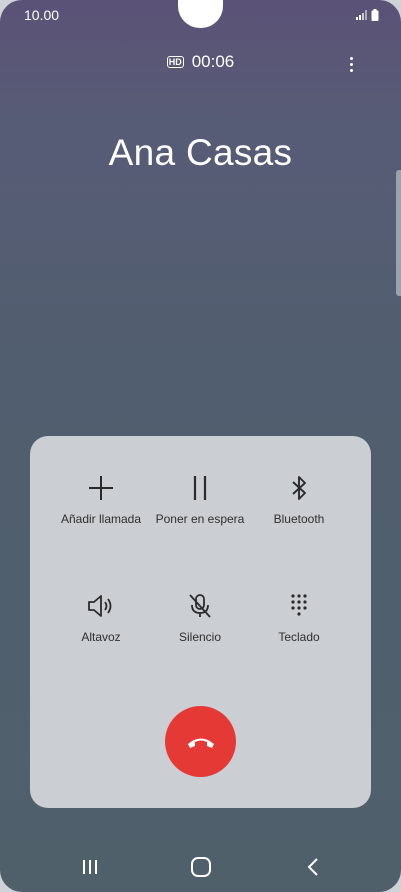  What do you see at coordinates (100, 606) in the screenshot?
I see `speaker-icon` at bounding box center [100, 606].